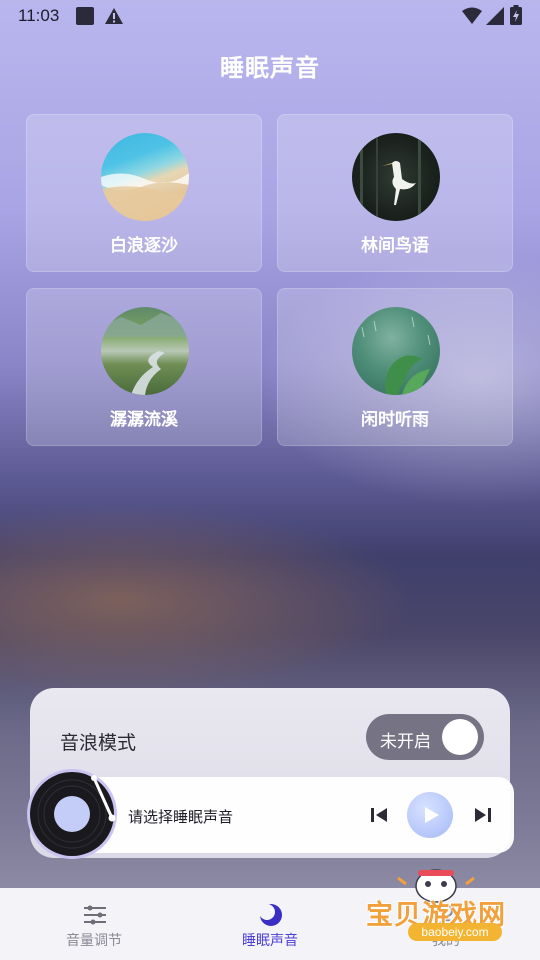 This screenshot has height=960, width=540. I want to click on wave-mode-toggle: 未开启, so click(425, 737).